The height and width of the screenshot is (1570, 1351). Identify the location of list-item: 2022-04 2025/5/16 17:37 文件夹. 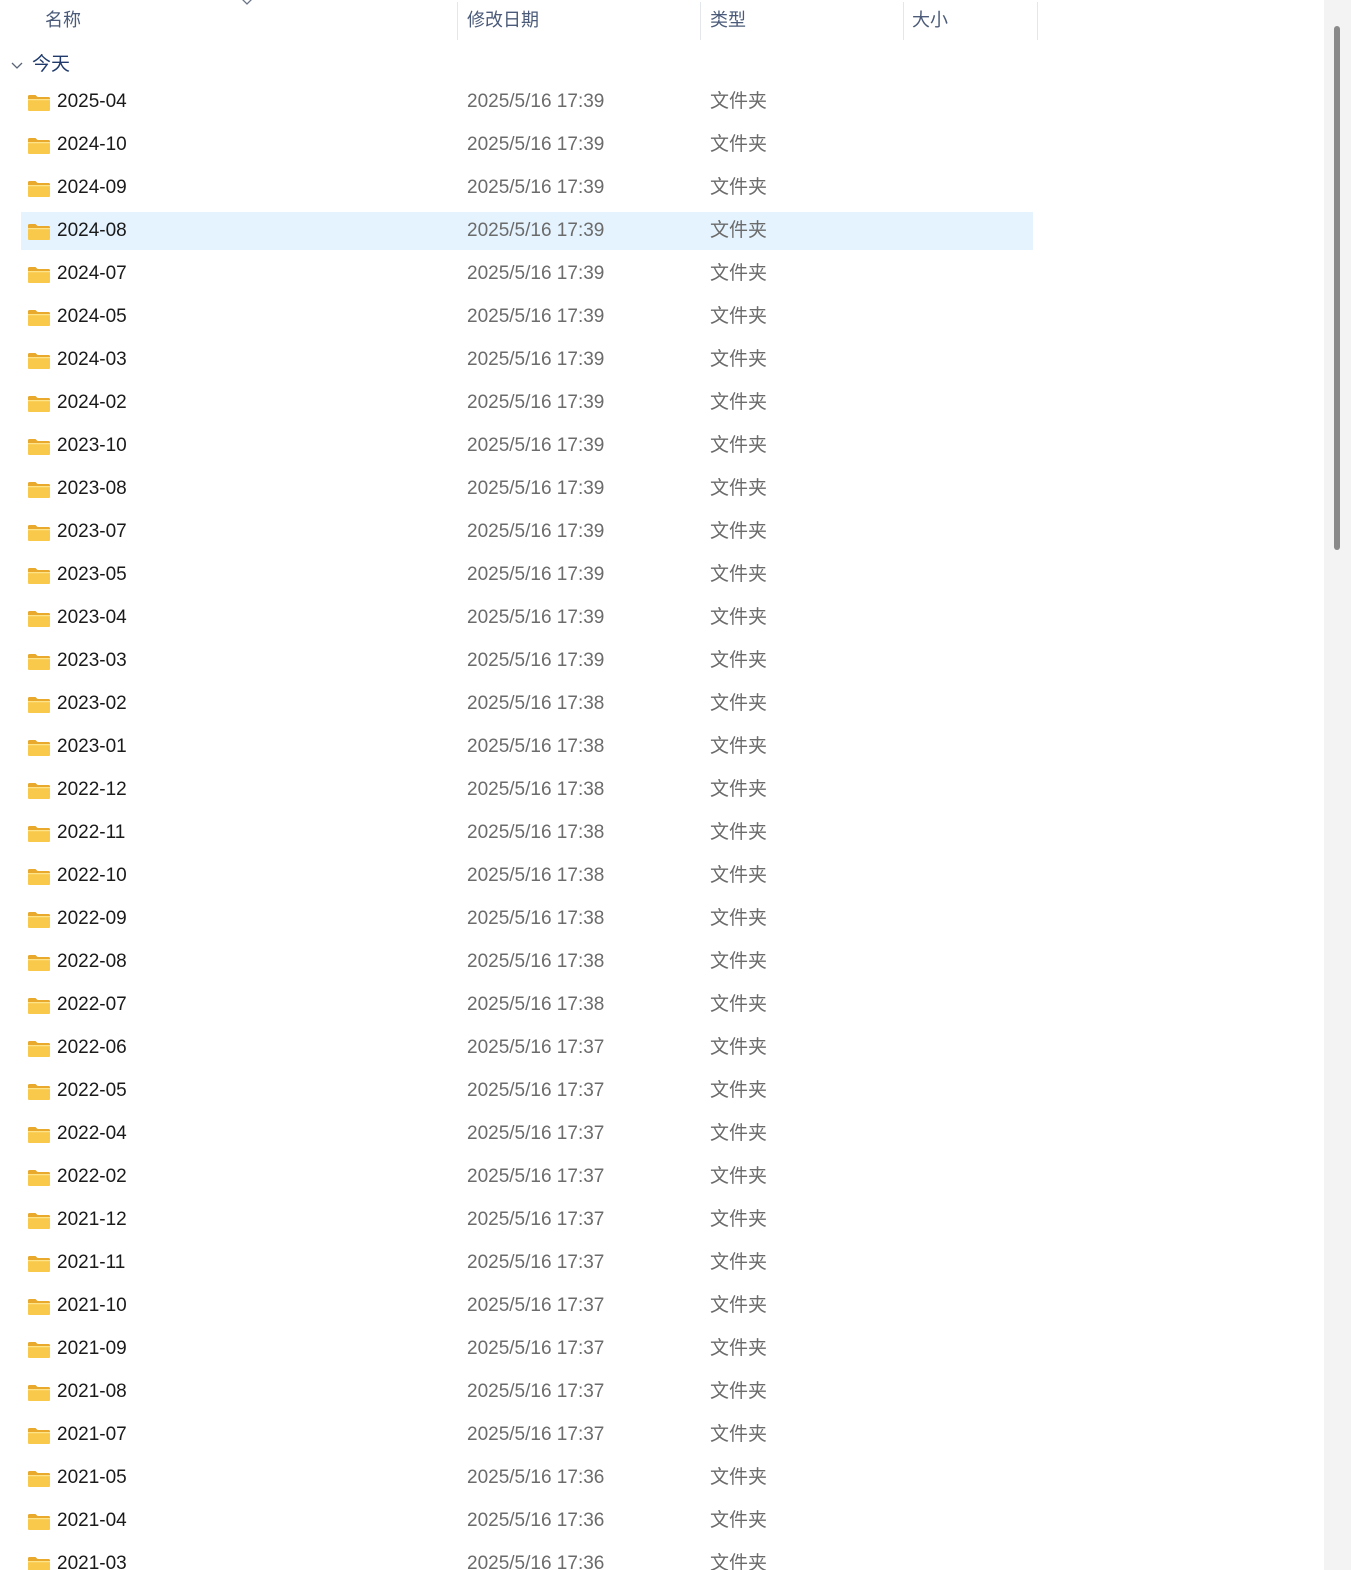
(527, 1134).